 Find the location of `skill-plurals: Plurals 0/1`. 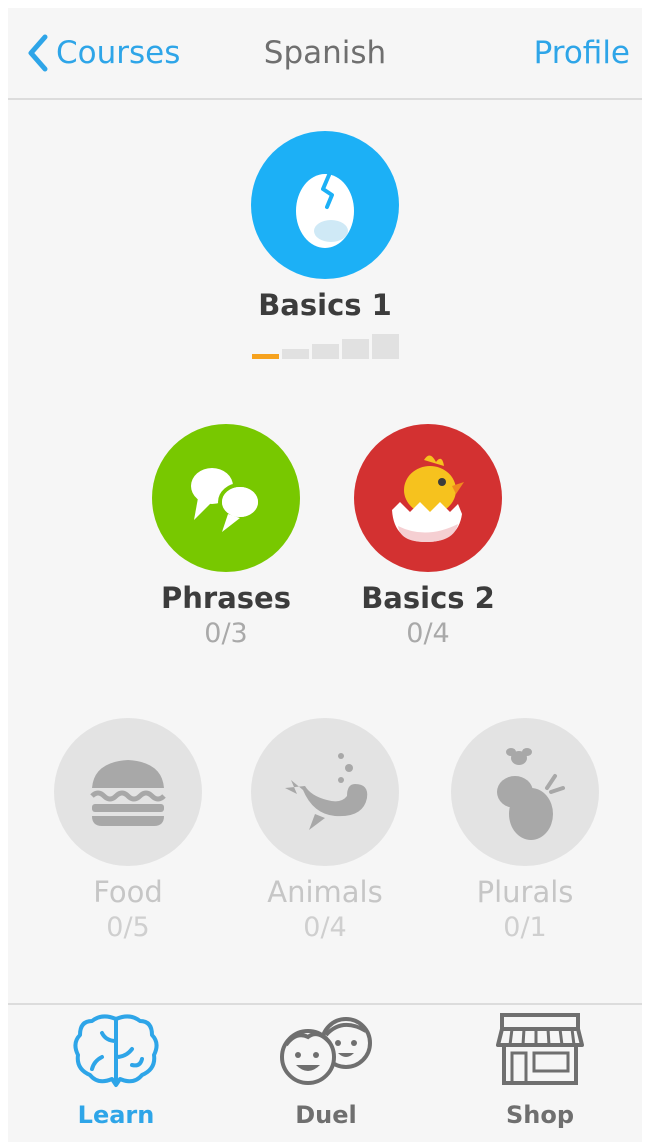

skill-plurals: Plurals 0/1 is located at coordinates (523, 832).